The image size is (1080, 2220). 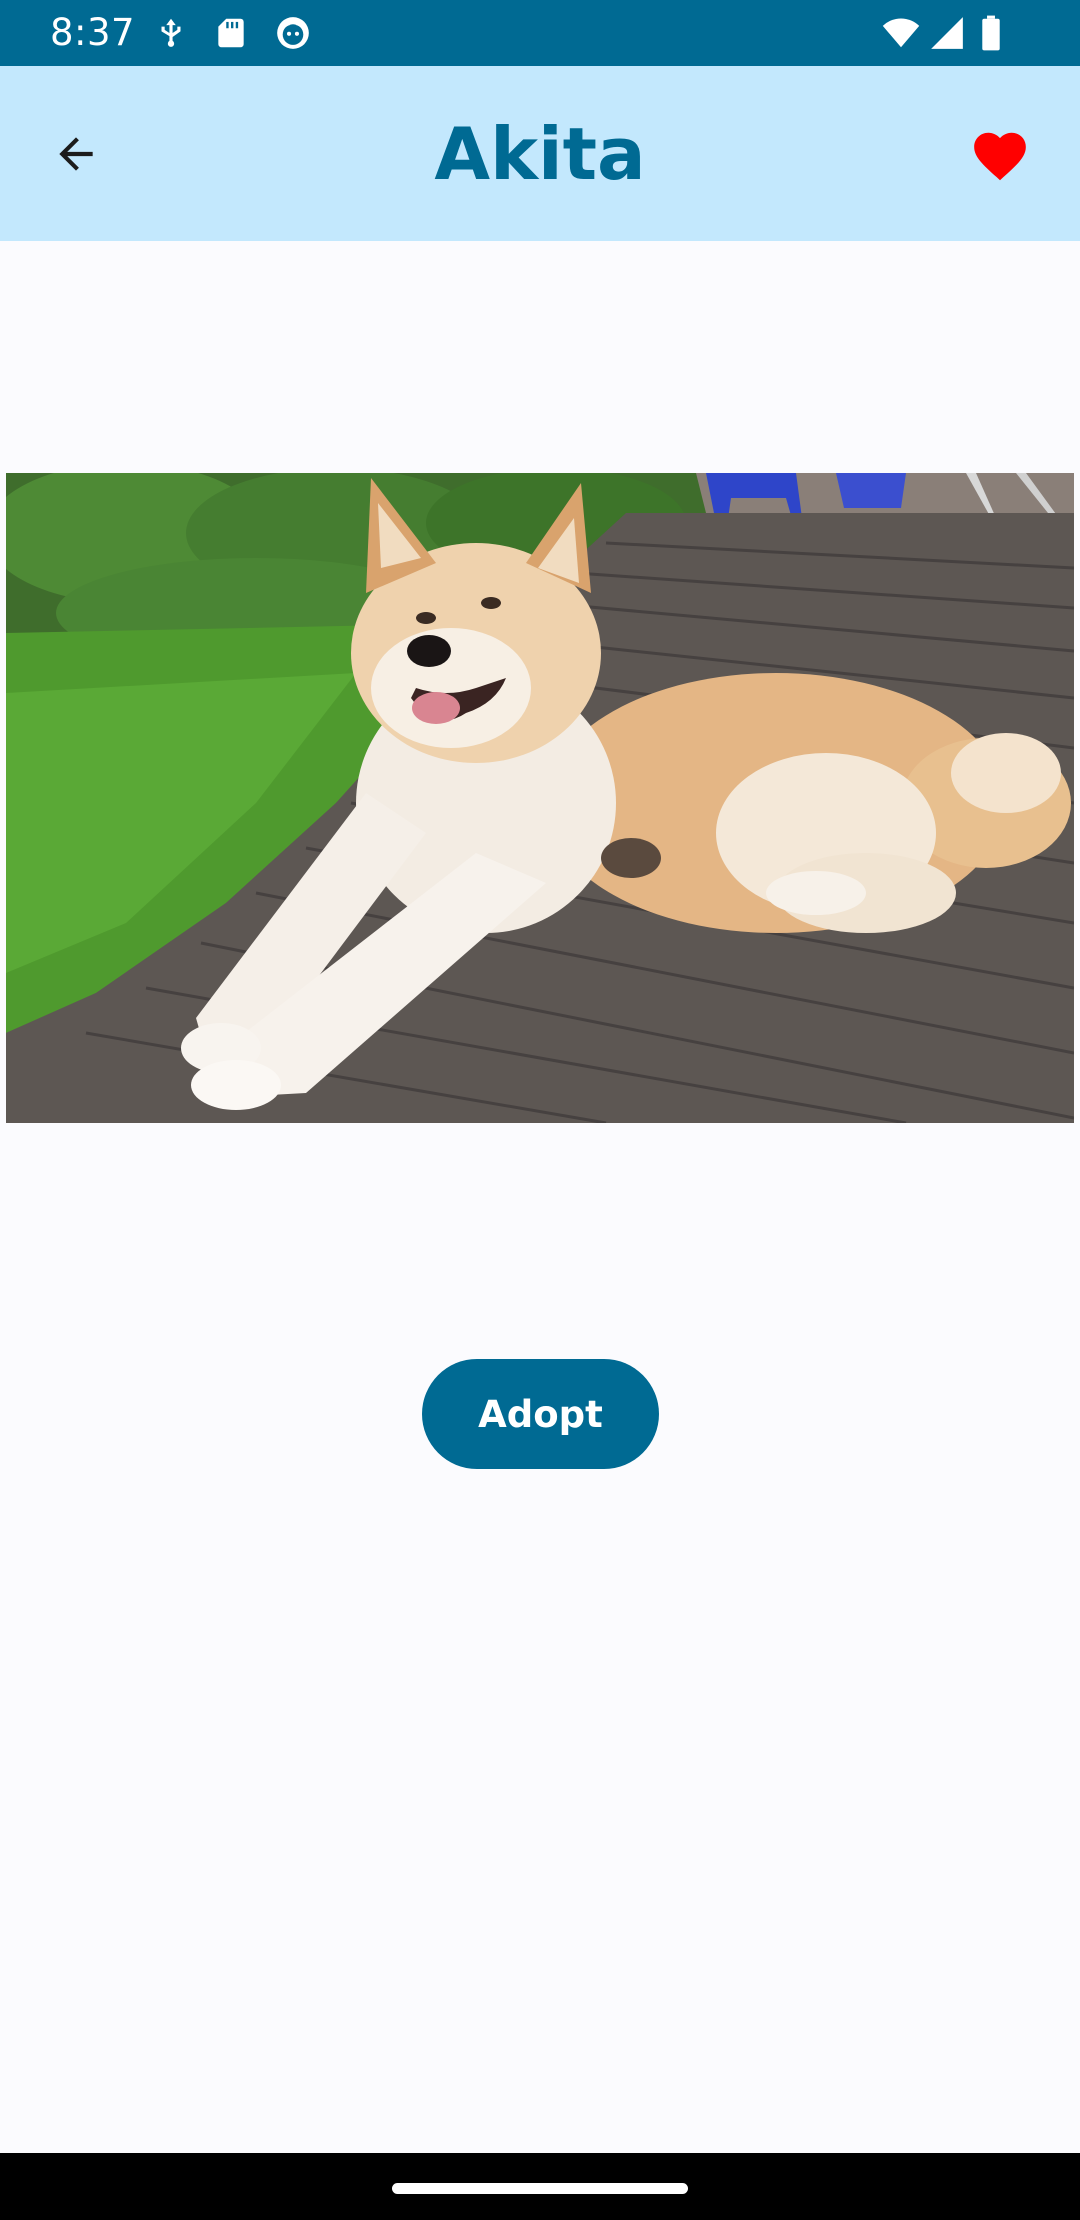 I want to click on navigation-bar, so click(x=540, y=2186).